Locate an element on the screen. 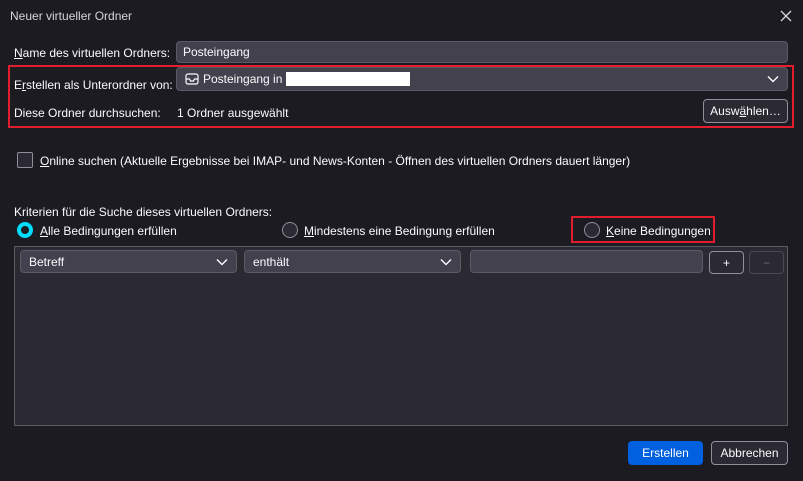 The width and height of the screenshot is (803, 481). close-button is located at coordinates (786, 16).